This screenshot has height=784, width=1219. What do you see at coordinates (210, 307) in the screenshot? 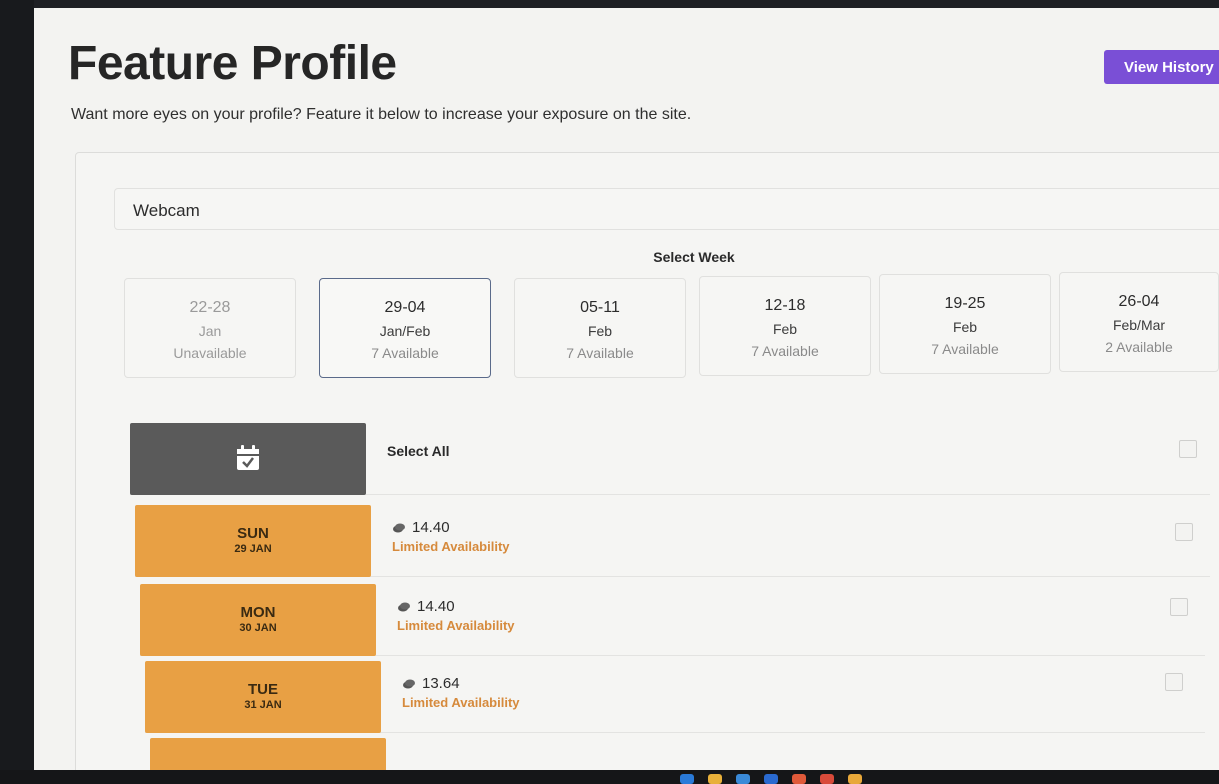
I see `week-range: 22-28` at bounding box center [210, 307].